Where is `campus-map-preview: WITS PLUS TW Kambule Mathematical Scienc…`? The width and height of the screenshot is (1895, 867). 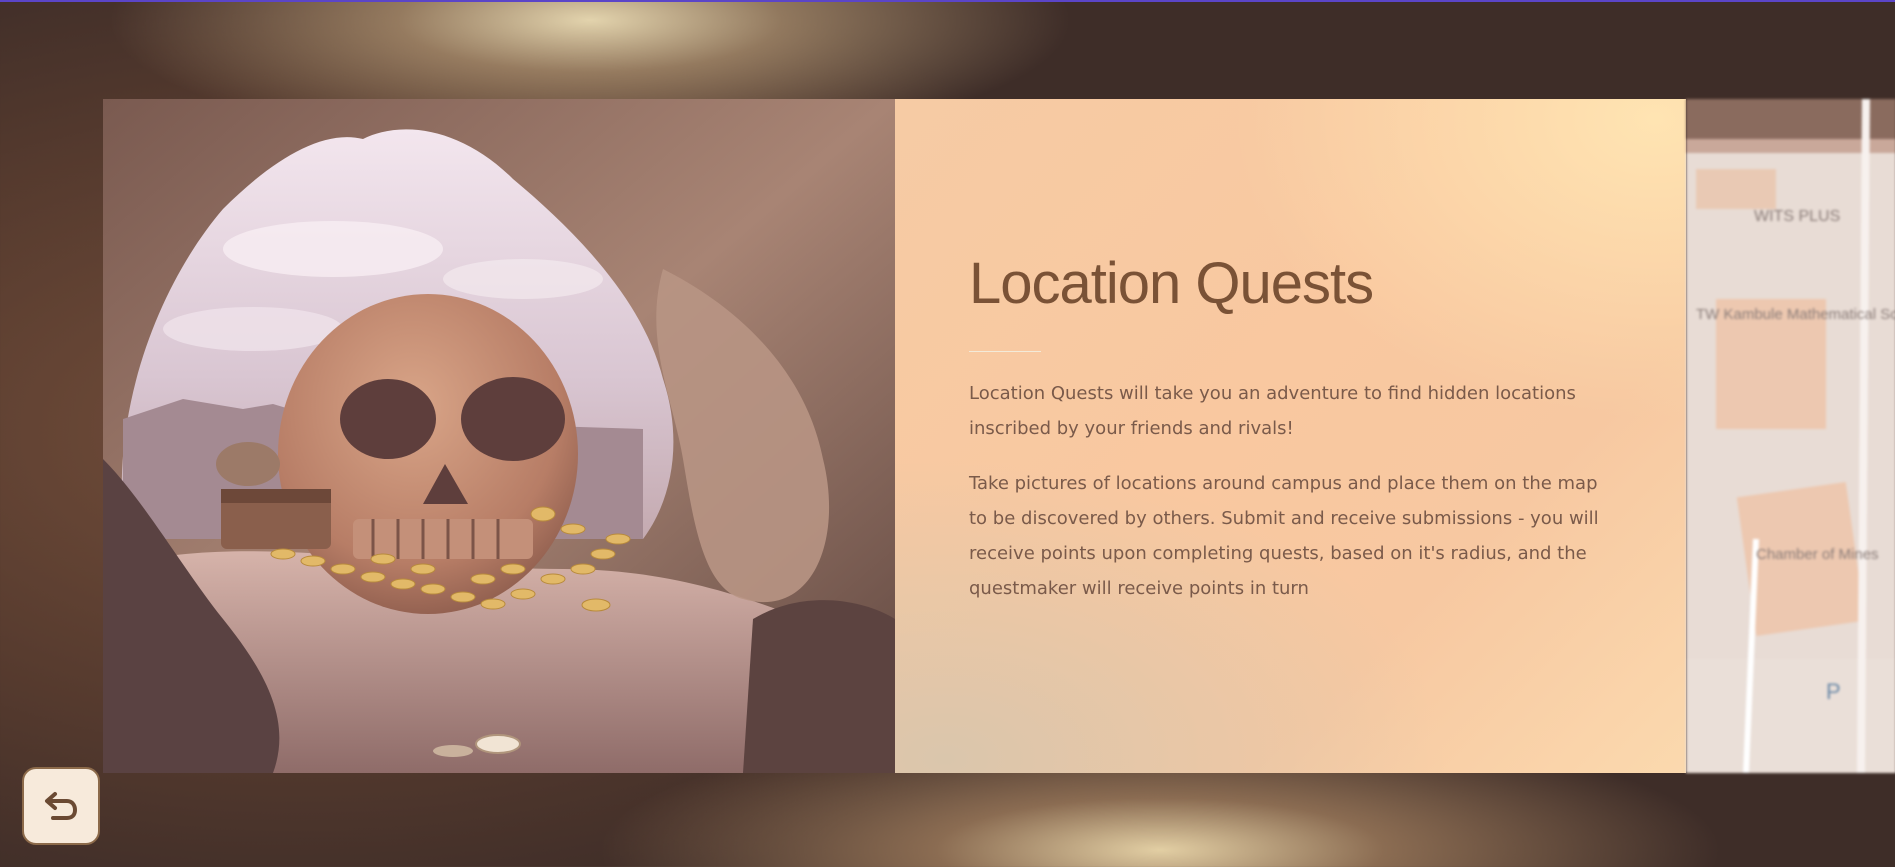
campus-map-preview: WITS PLUS TW Kambule Mathematical Scienc… is located at coordinates (1790, 436).